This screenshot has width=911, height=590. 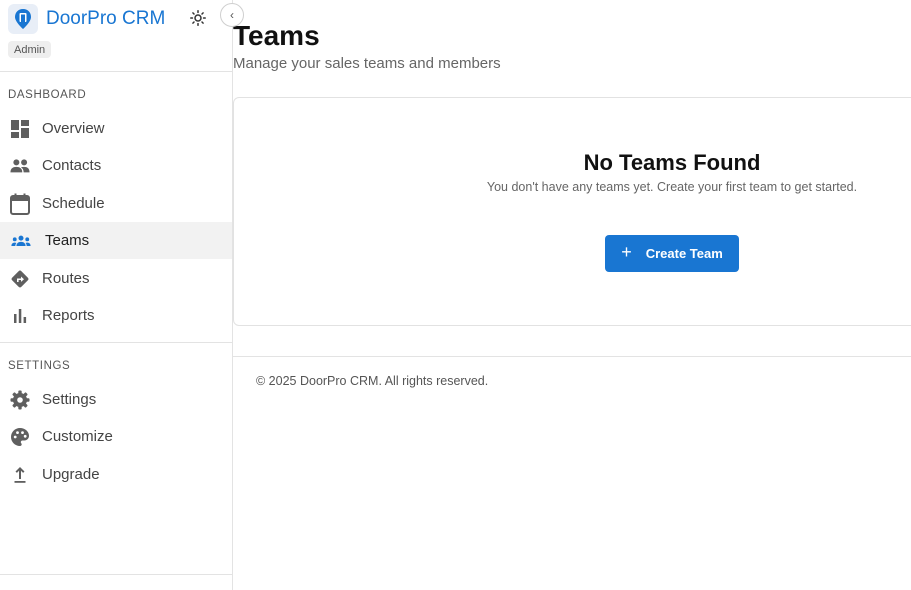 I want to click on directions-icon, so click(x=20, y=279).